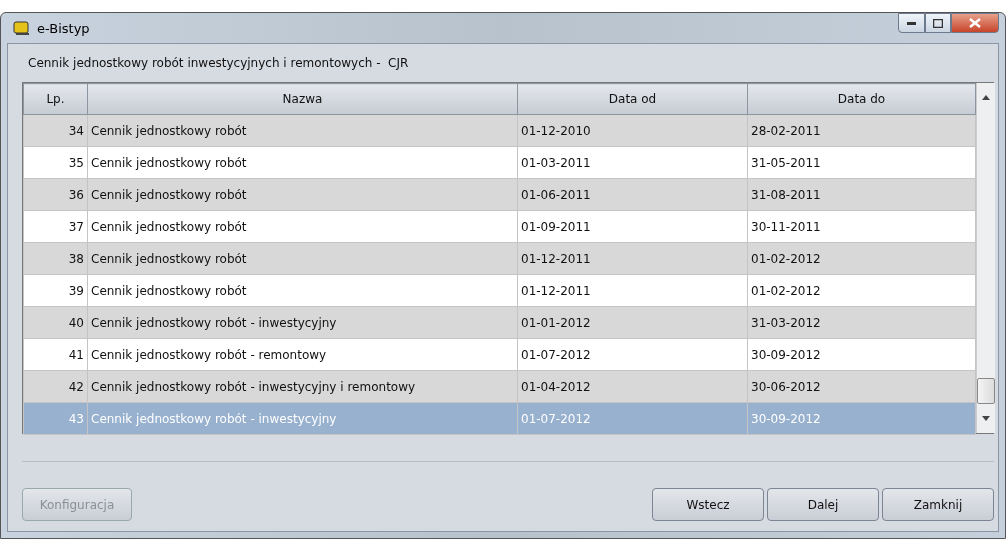 This screenshot has width=1008, height=543. I want to click on table-cell: 39, so click(55, 290).